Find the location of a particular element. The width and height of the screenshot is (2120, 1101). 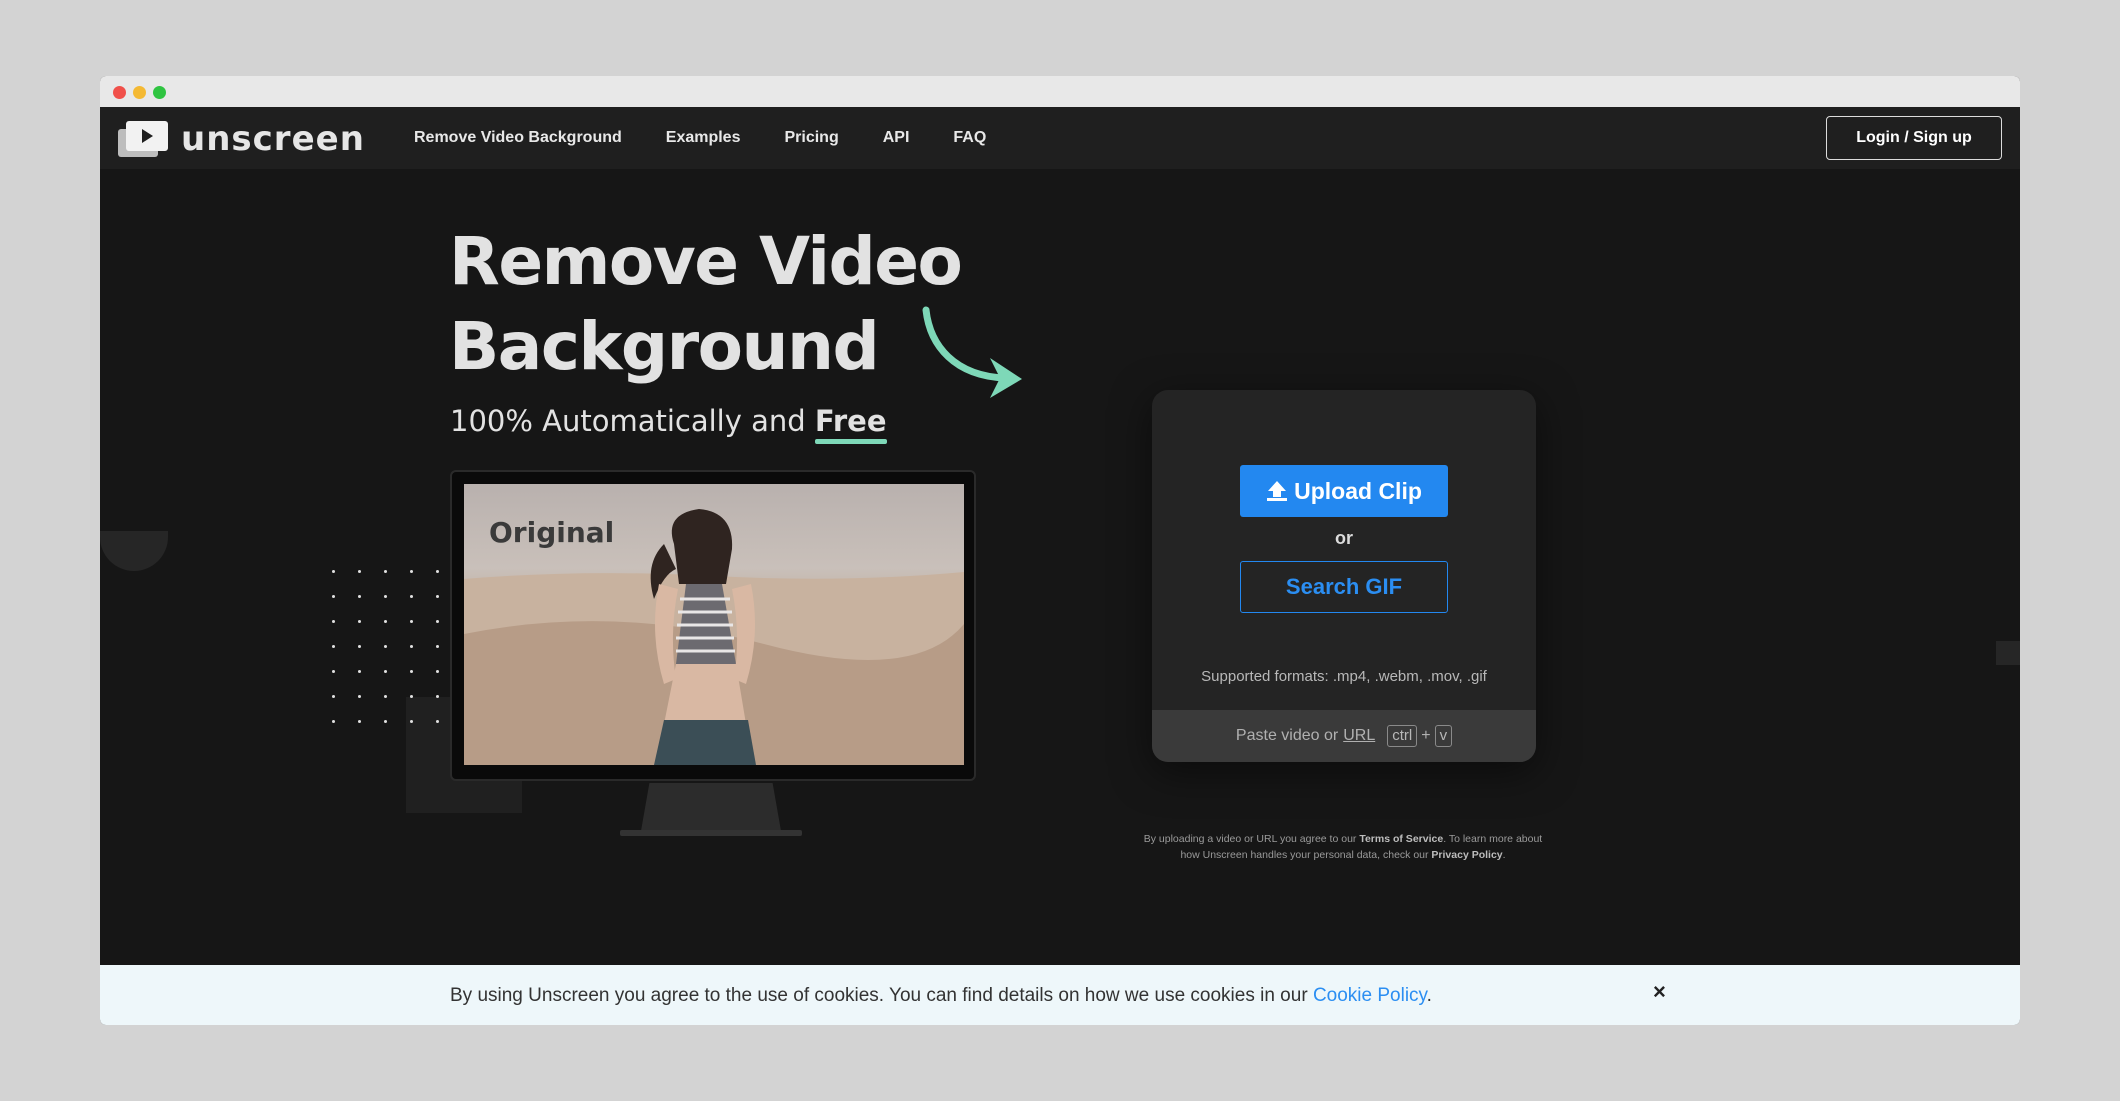

unscreen-logo-icon is located at coordinates (143, 139).